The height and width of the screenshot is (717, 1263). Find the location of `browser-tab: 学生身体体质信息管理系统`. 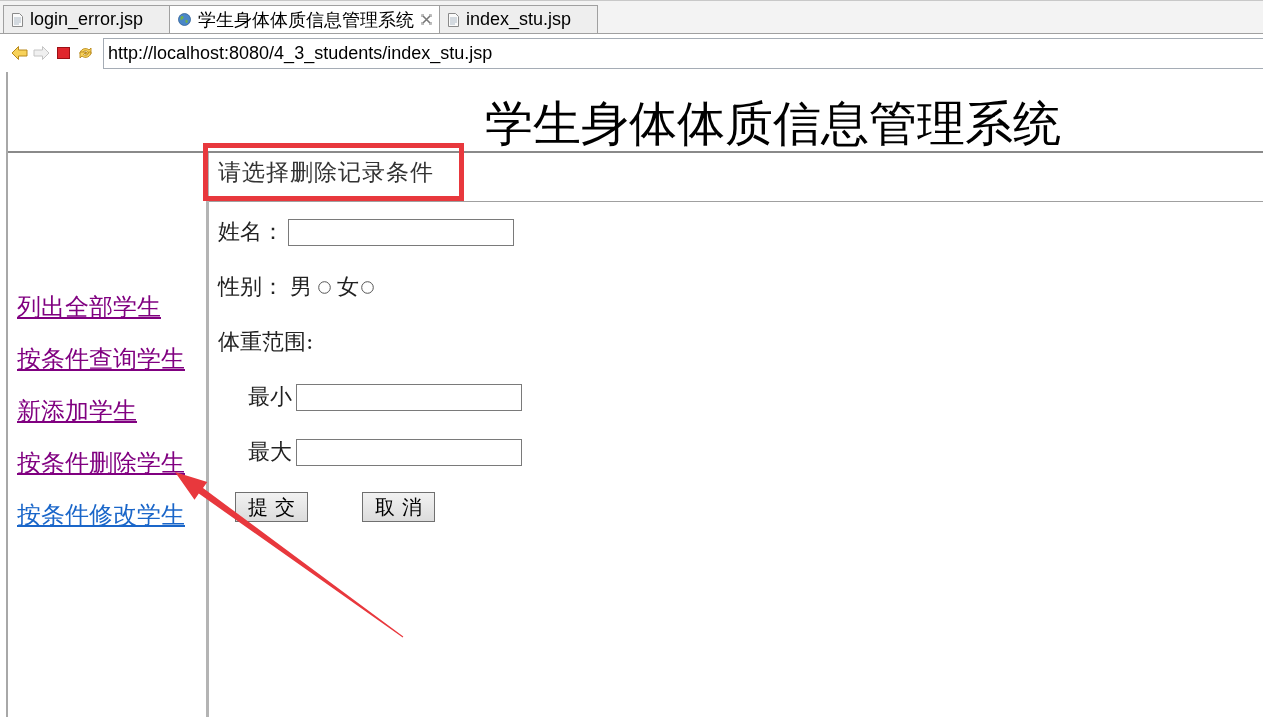

browser-tab: 学生身体体质信息管理系统 is located at coordinates (305, 19).